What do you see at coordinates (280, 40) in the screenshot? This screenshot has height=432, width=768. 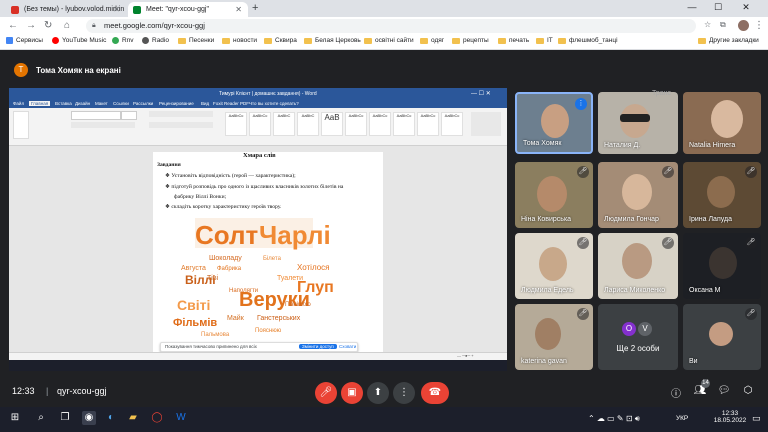 I see `bookmark-item: Сквира` at bounding box center [280, 40].